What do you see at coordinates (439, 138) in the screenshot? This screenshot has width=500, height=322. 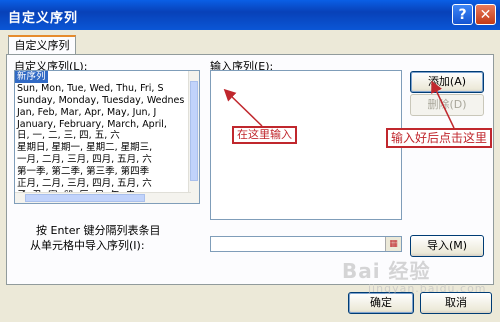 I see `annotation-click-here: 输入好后点击这里` at bounding box center [439, 138].